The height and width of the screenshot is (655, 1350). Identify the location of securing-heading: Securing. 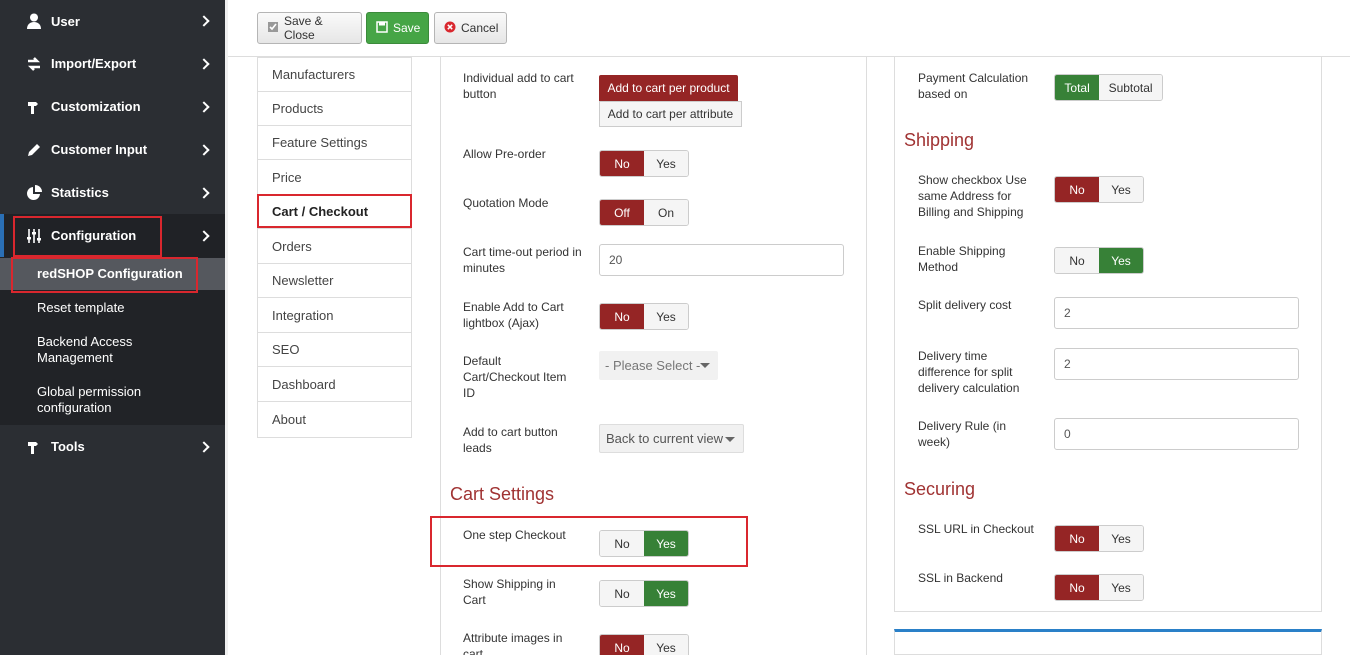
(940, 489).